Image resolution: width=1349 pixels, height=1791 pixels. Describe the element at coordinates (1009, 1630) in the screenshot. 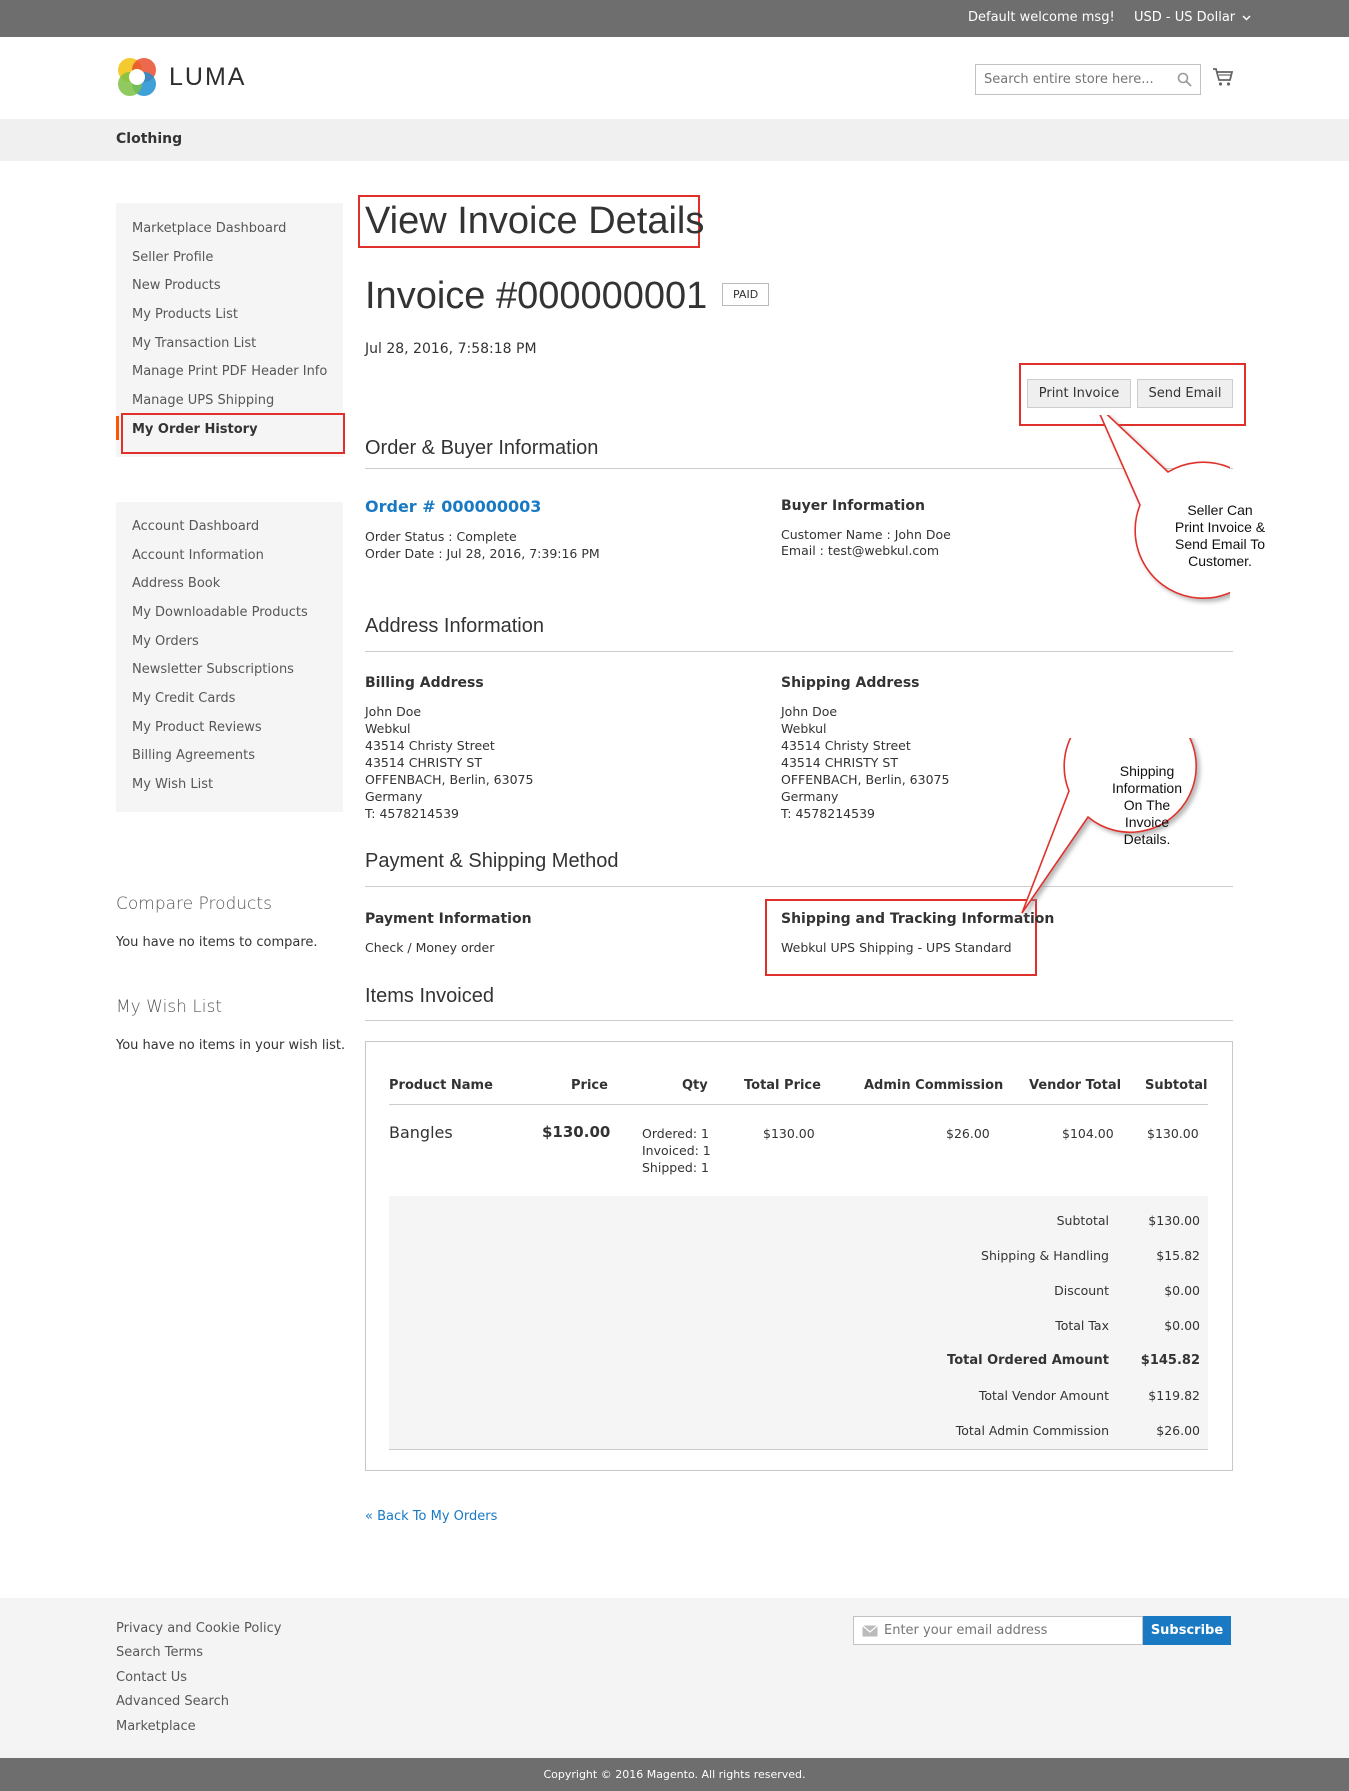

I see `newsletter-email-input` at that location.